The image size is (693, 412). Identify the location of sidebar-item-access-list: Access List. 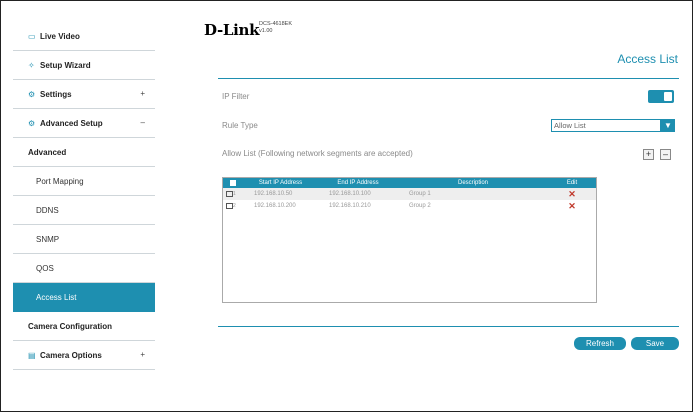
(84, 297).